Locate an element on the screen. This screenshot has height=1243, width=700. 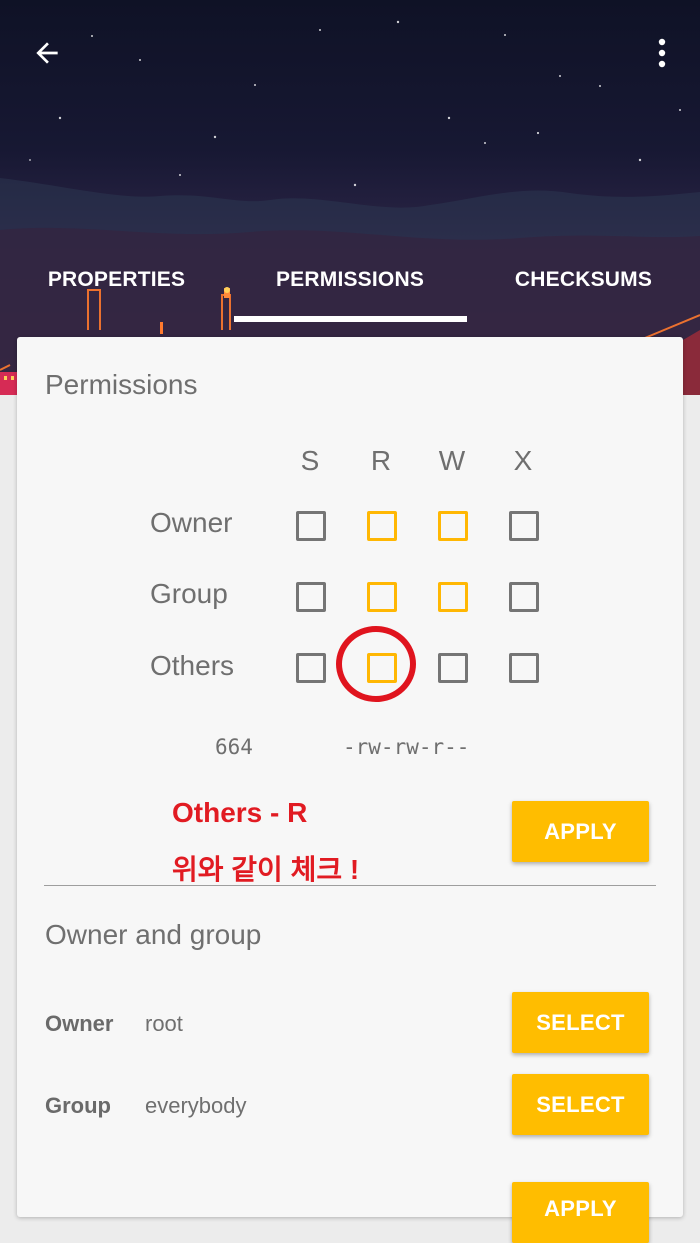
row-label-others: Others is located at coordinates (192, 665).